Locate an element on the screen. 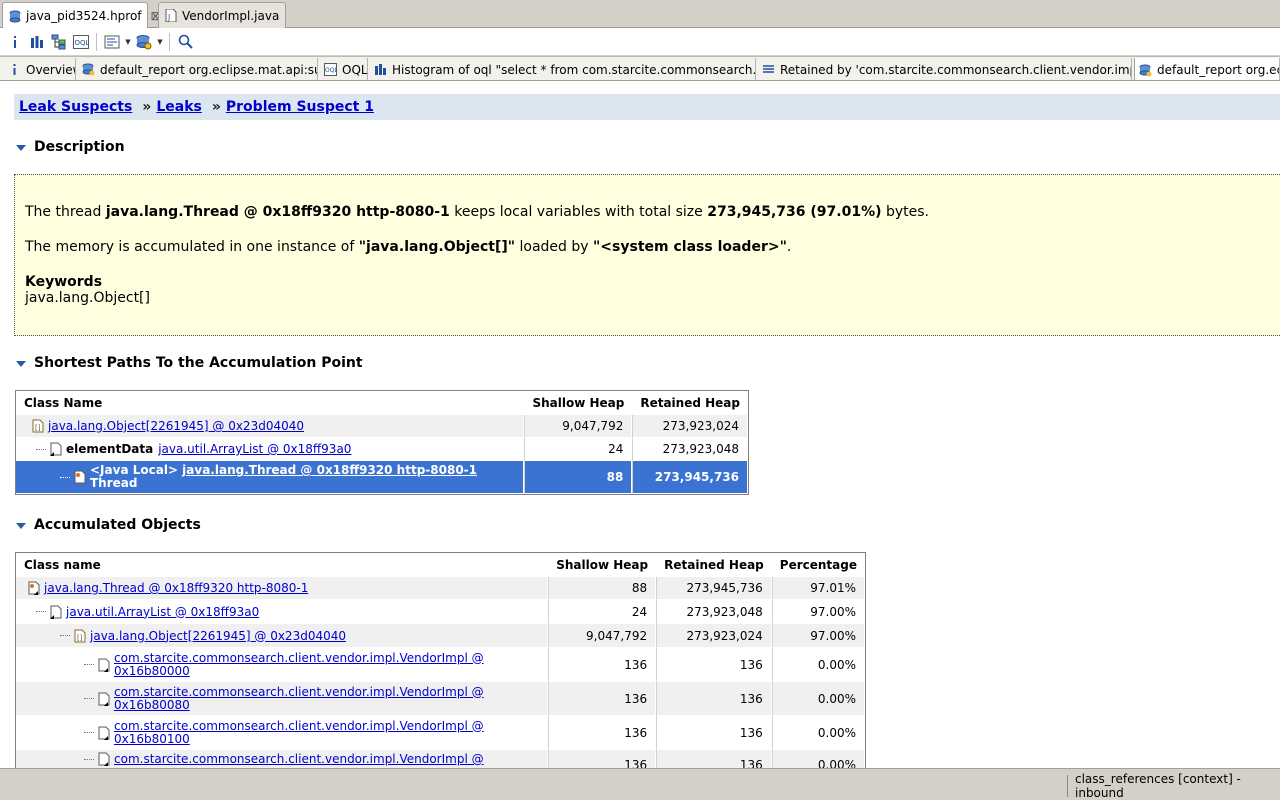  info-icon is located at coordinates (14, 69).